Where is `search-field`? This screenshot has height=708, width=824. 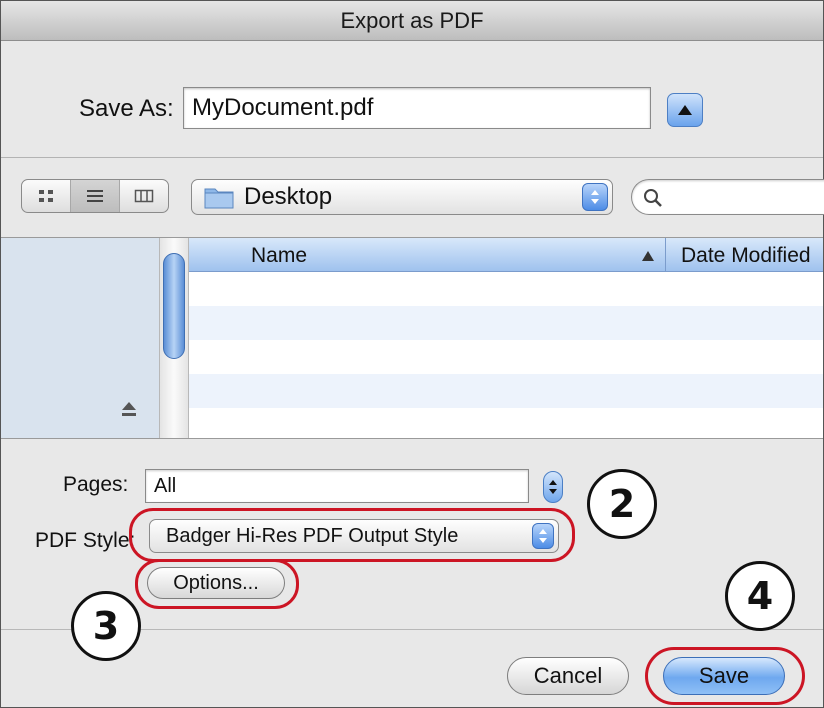 search-field is located at coordinates (727, 197).